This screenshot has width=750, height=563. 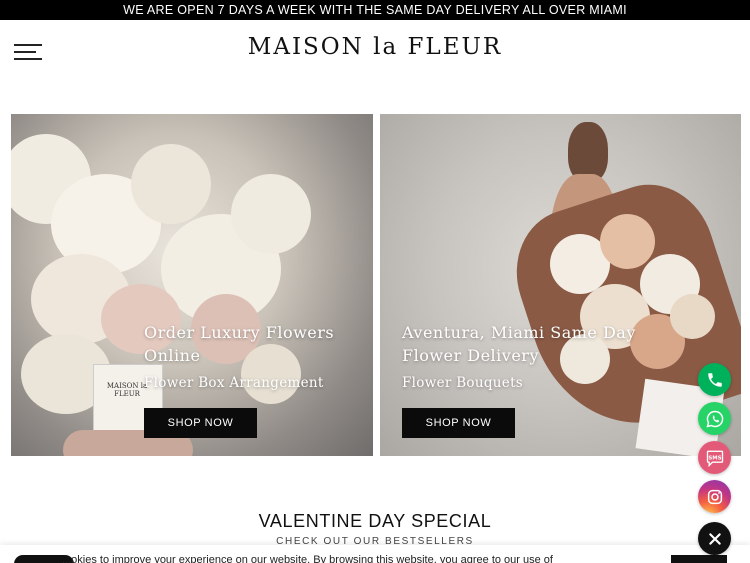 I want to click on phone-icon, so click(x=714, y=379).